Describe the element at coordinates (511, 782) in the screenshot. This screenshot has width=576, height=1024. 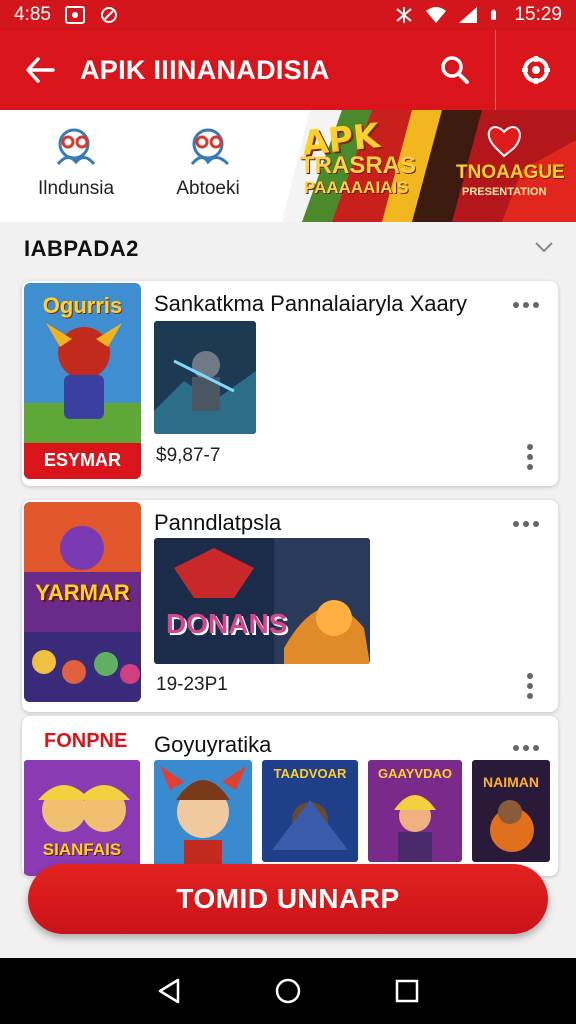
I see `thumbnail-title: NAIMAN` at that location.